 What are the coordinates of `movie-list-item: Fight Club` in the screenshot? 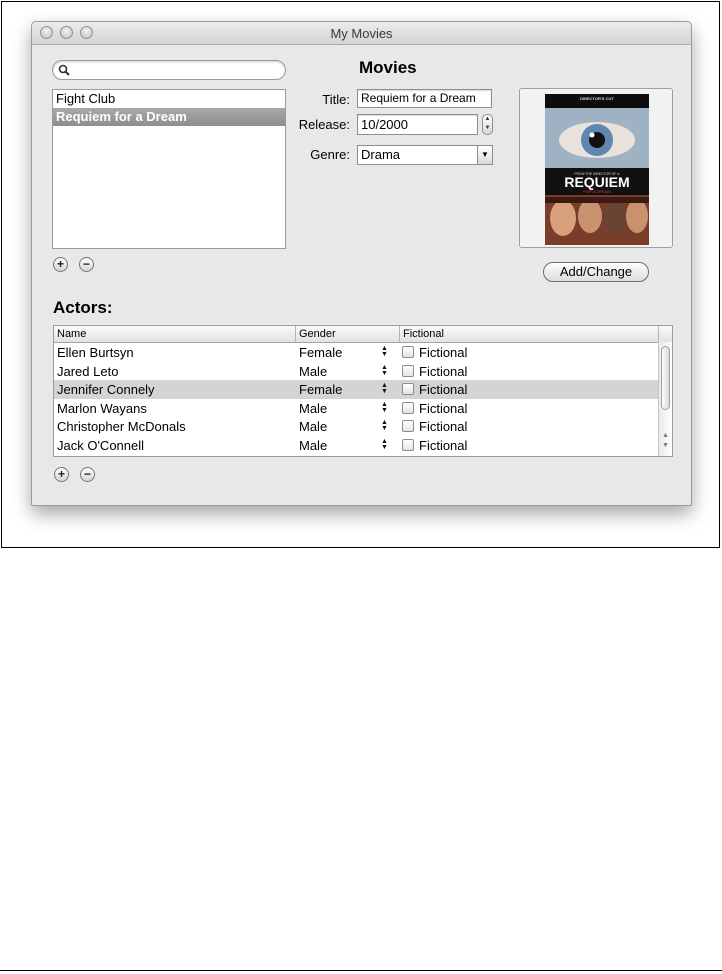 It's located at (169, 99).